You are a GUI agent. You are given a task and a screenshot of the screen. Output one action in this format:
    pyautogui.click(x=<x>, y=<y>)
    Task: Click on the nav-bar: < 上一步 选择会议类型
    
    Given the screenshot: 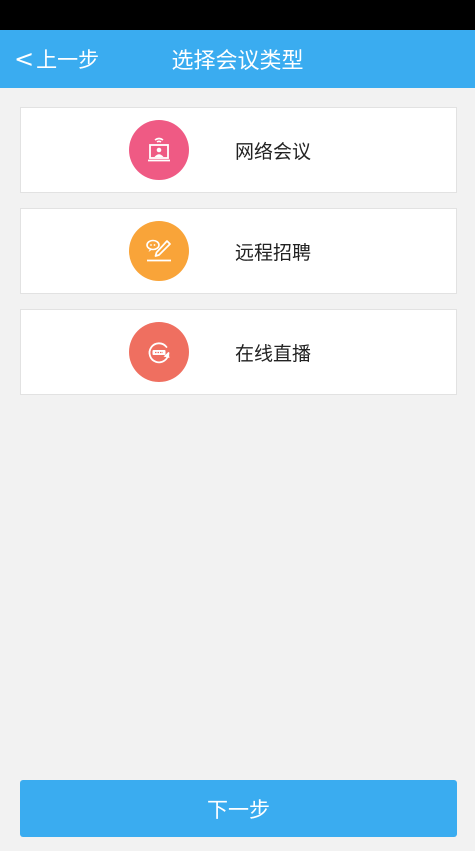 What is the action you would take?
    pyautogui.click(x=237, y=59)
    